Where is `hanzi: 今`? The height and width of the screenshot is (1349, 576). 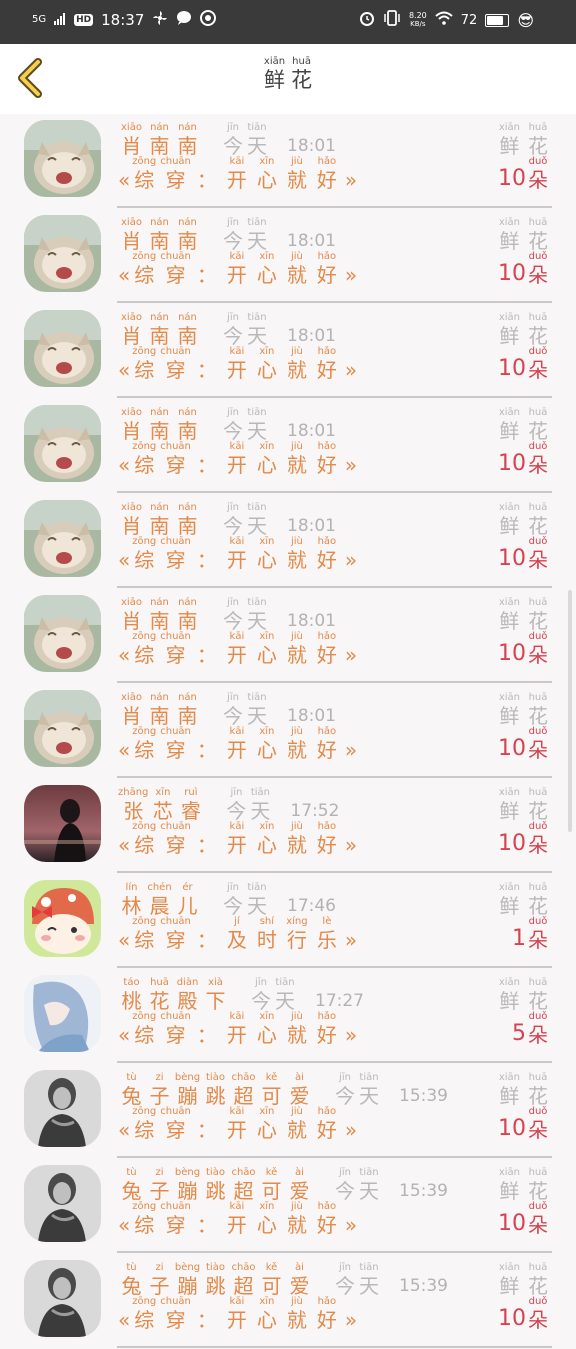 hanzi: 今 is located at coordinates (261, 1001).